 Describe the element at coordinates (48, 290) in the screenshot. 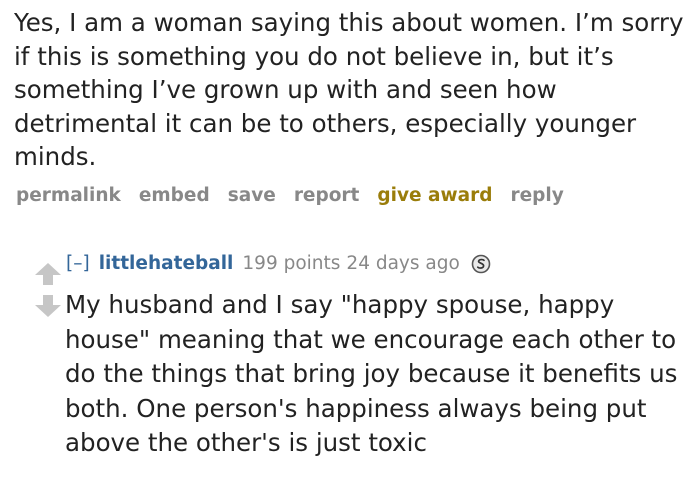

I see `vote-arrows` at that location.